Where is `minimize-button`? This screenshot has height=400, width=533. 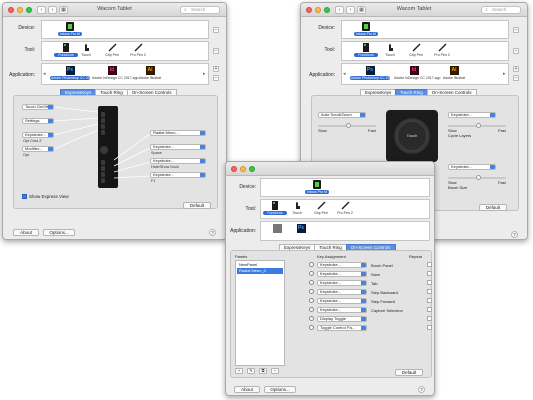 minimize-button is located at coordinates (243, 169).